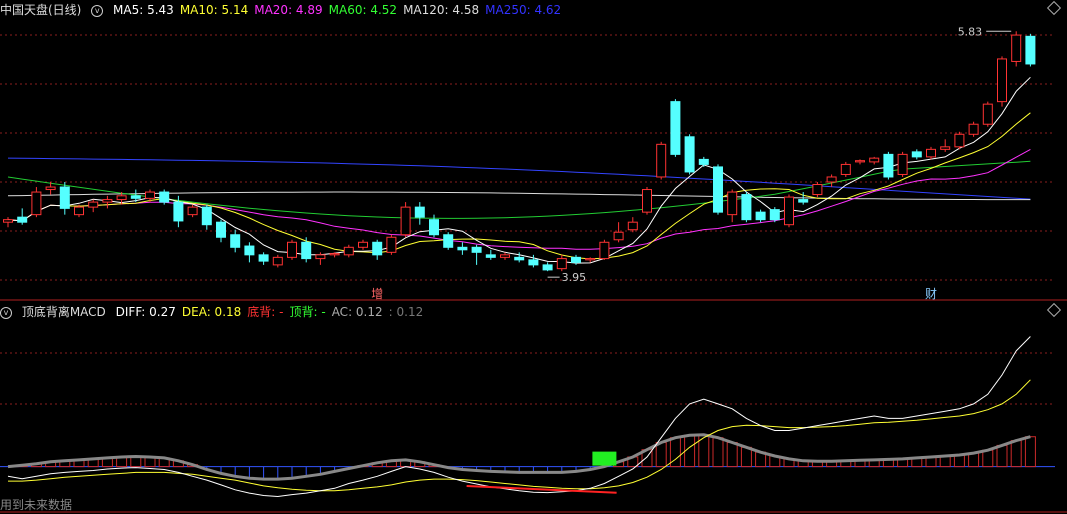 The height and width of the screenshot is (514, 1067). What do you see at coordinates (377, 294) in the screenshot?
I see `signal-marker: 增` at bounding box center [377, 294].